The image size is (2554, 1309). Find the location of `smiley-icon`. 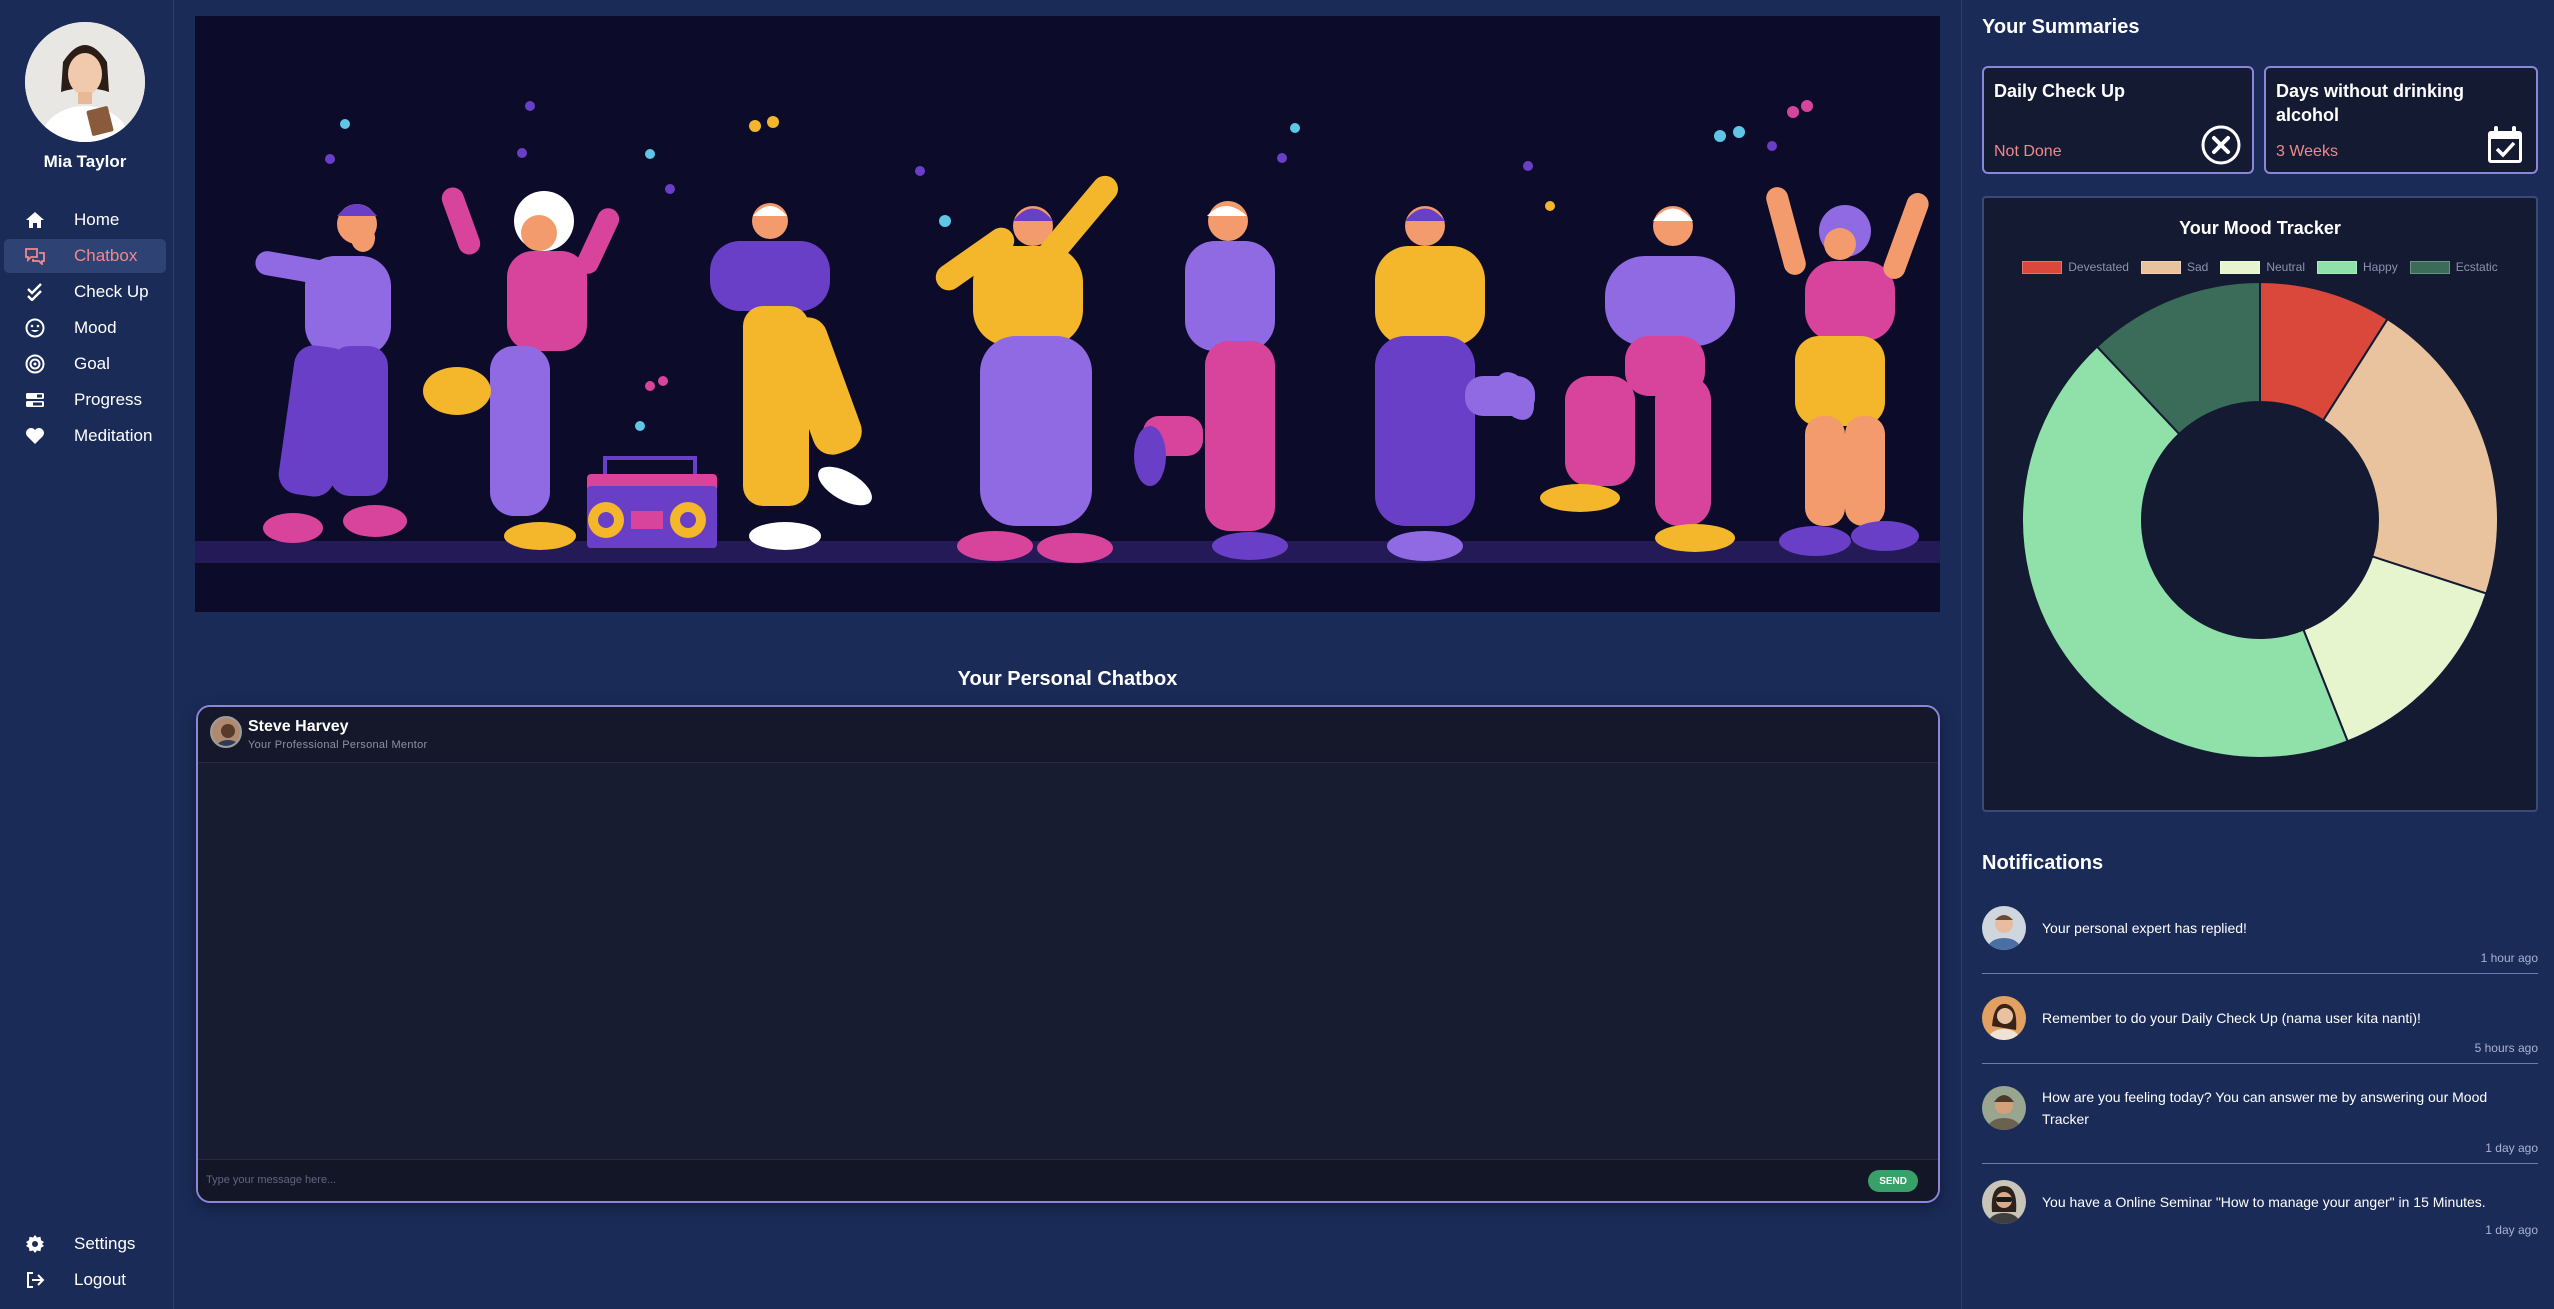

smiley-icon is located at coordinates (35, 328).